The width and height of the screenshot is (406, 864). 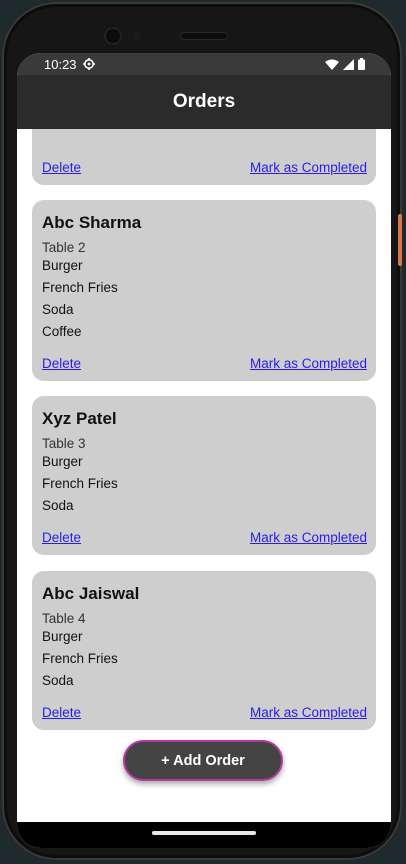 I want to click on earpiece-speaker, so click(x=204, y=36).